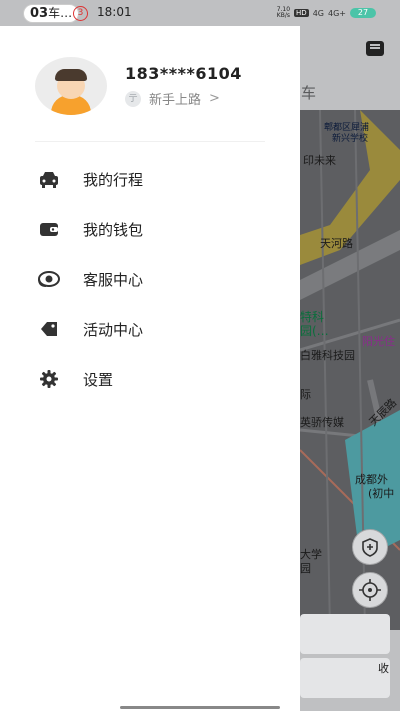 The height and width of the screenshot is (711, 400). Describe the element at coordinates (327, 355) in the screenshot. I see `map-label-baiya: 白雅科技园` at that location.